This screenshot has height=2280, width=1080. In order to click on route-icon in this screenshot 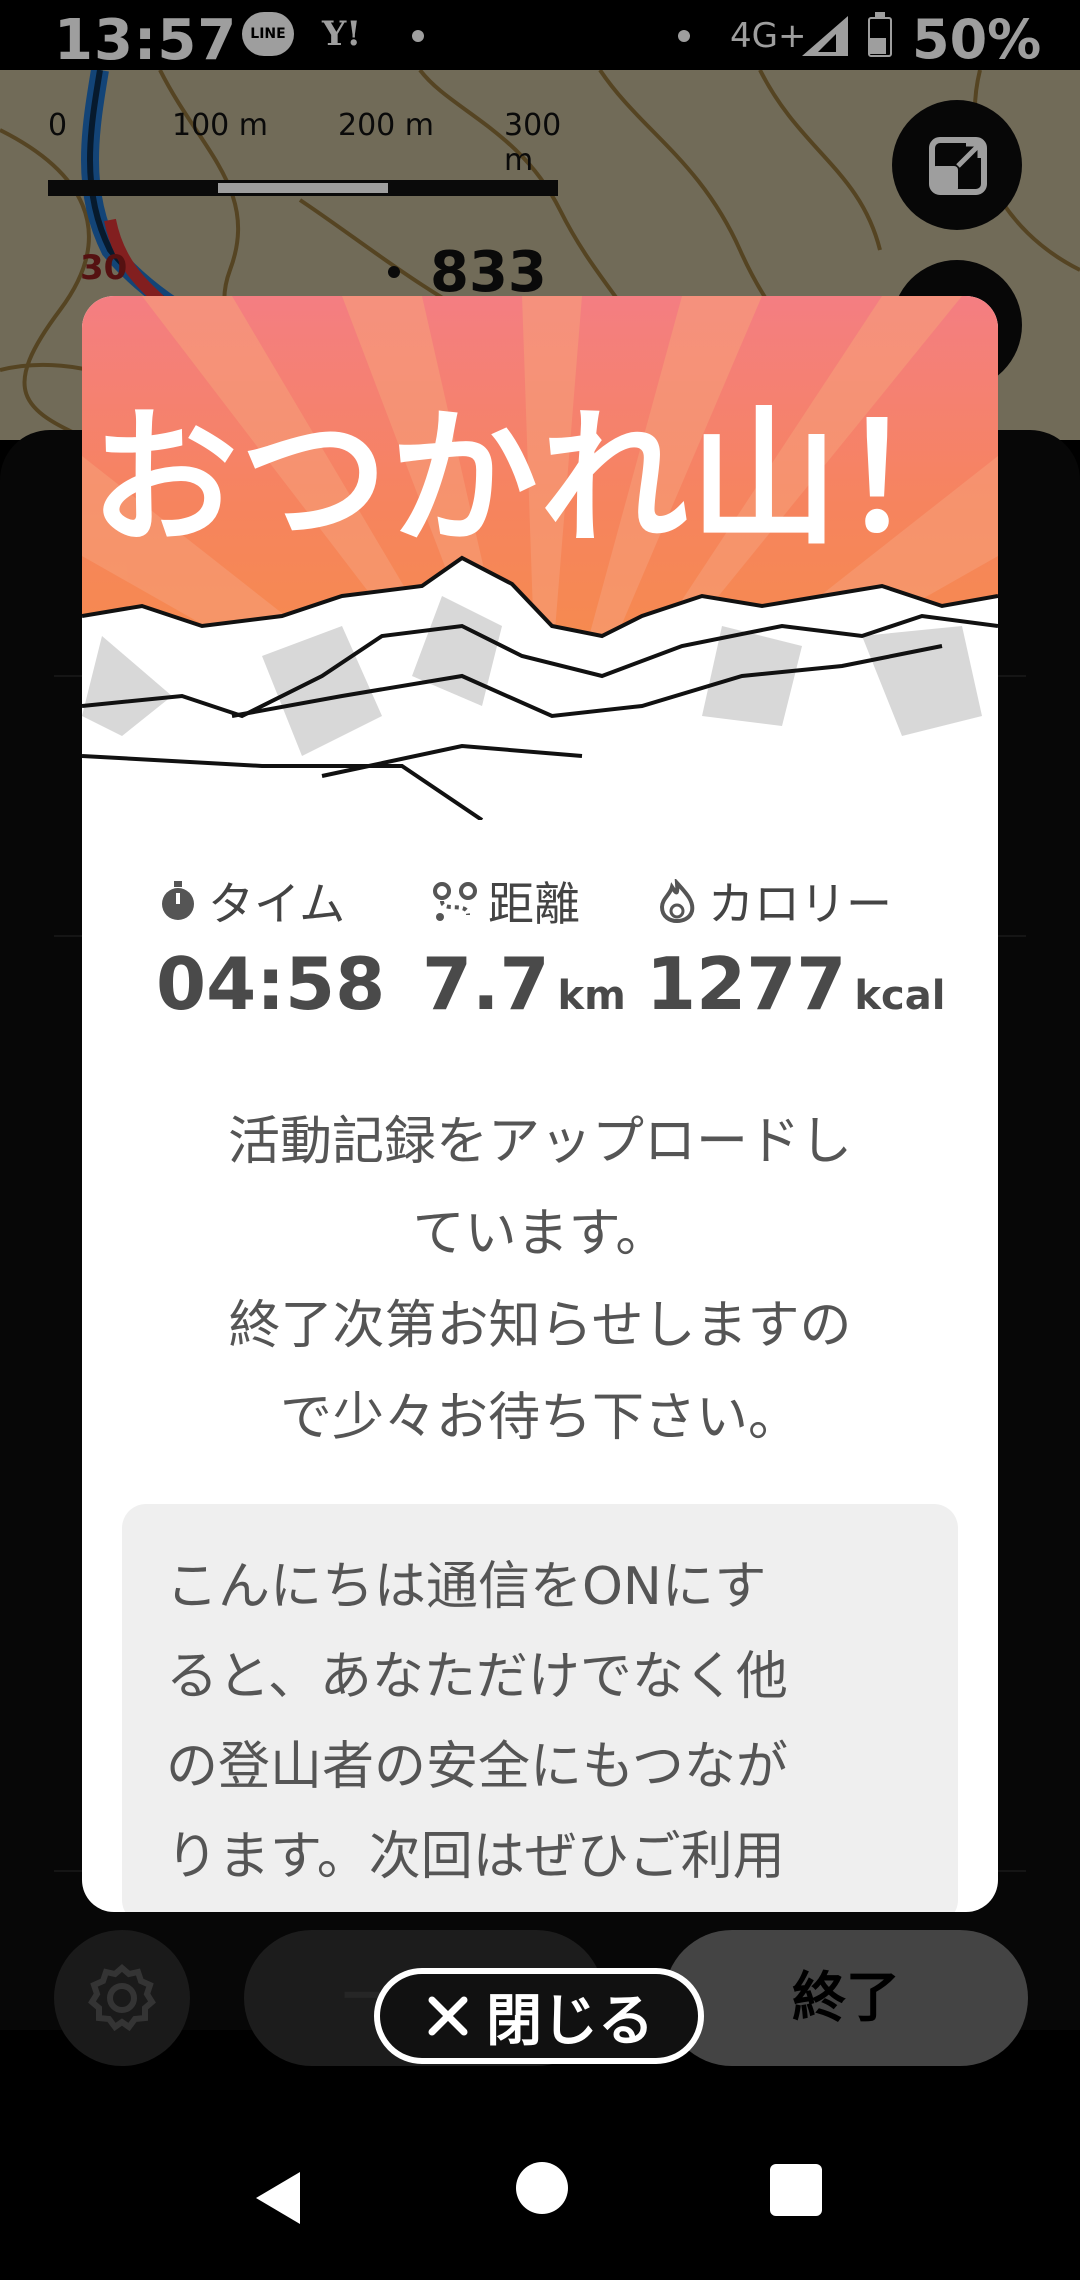, I will do `click(455, 901)`.